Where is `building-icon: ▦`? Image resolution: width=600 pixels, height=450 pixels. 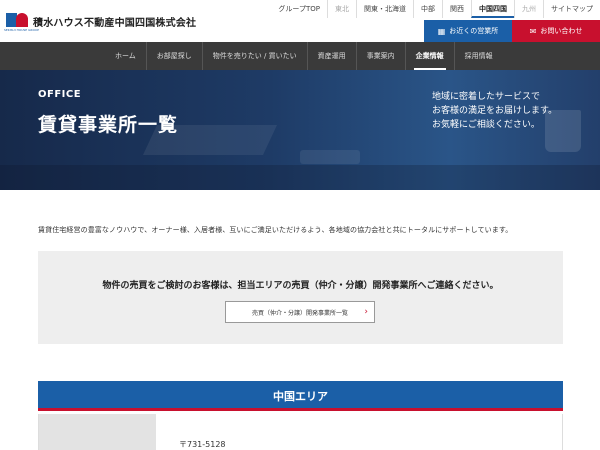
building-icon: ▦ is located at coordinates (441, 31).